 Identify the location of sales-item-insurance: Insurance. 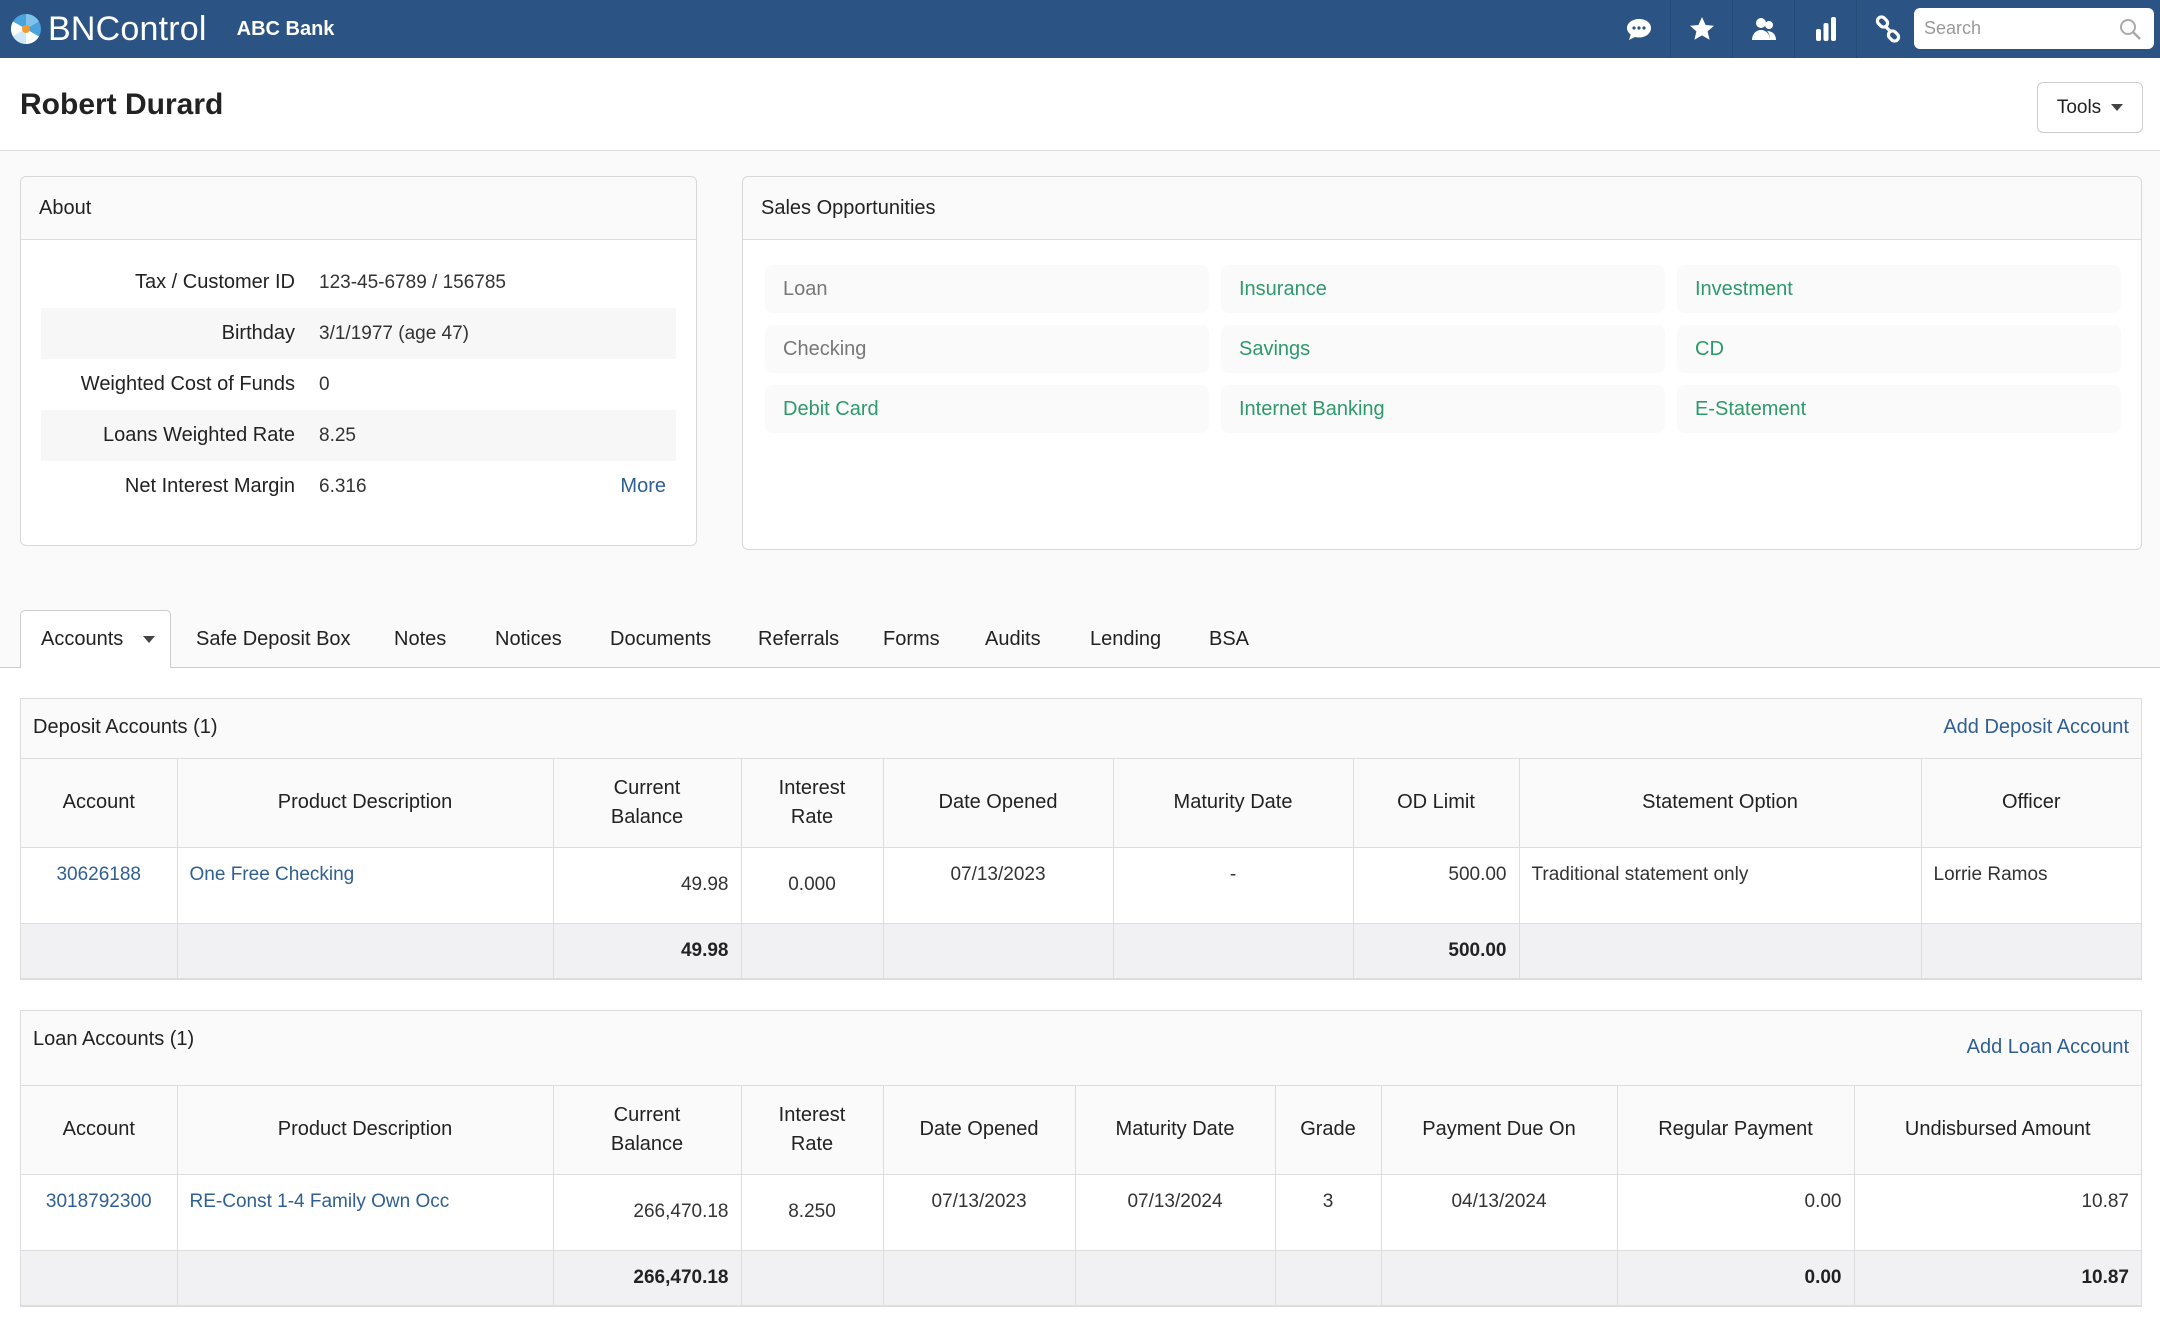
(1443, 289).